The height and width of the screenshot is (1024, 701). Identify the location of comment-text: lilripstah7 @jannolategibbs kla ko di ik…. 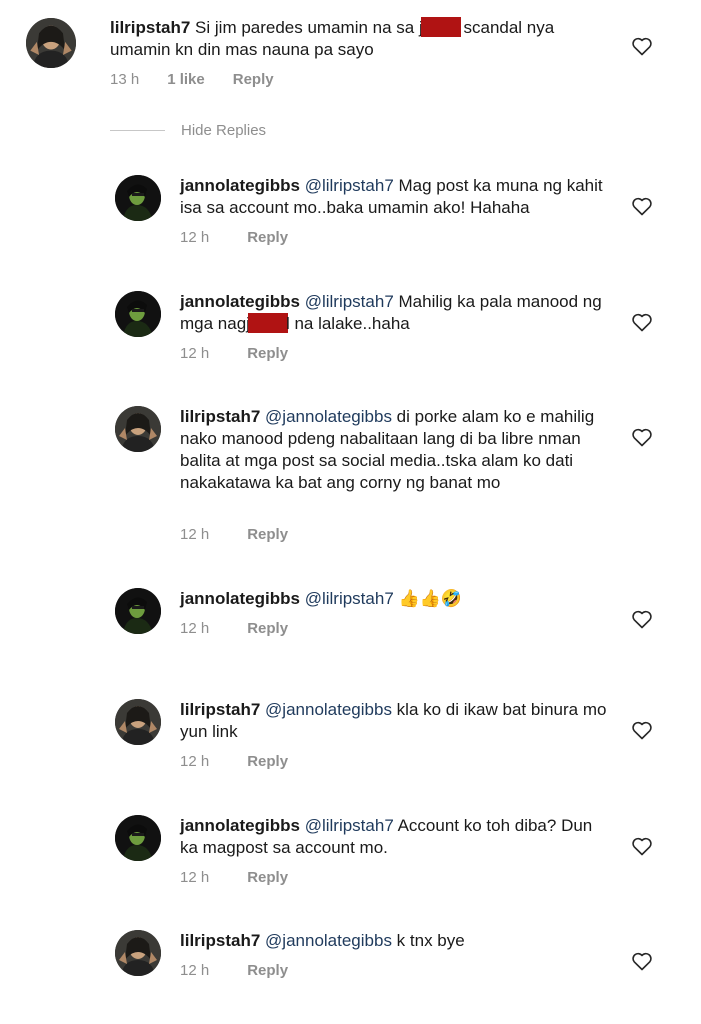
(395, 721).